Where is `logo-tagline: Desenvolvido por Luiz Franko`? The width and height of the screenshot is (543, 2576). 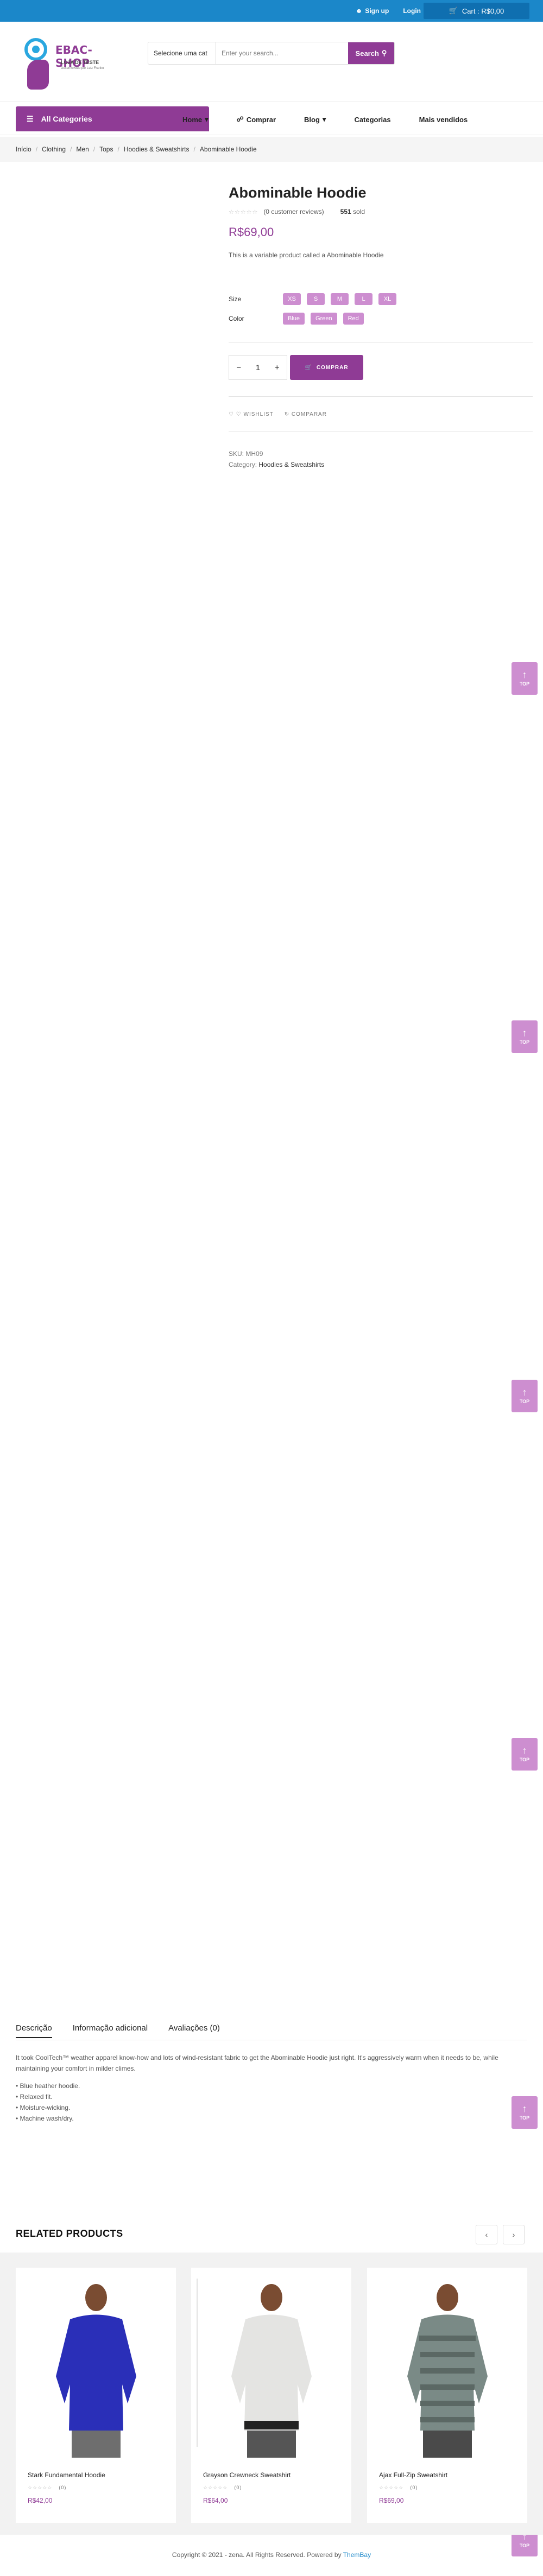
logo-tagline: Desenvolvido por Luiz Franko is located at coordinates (82, 68).